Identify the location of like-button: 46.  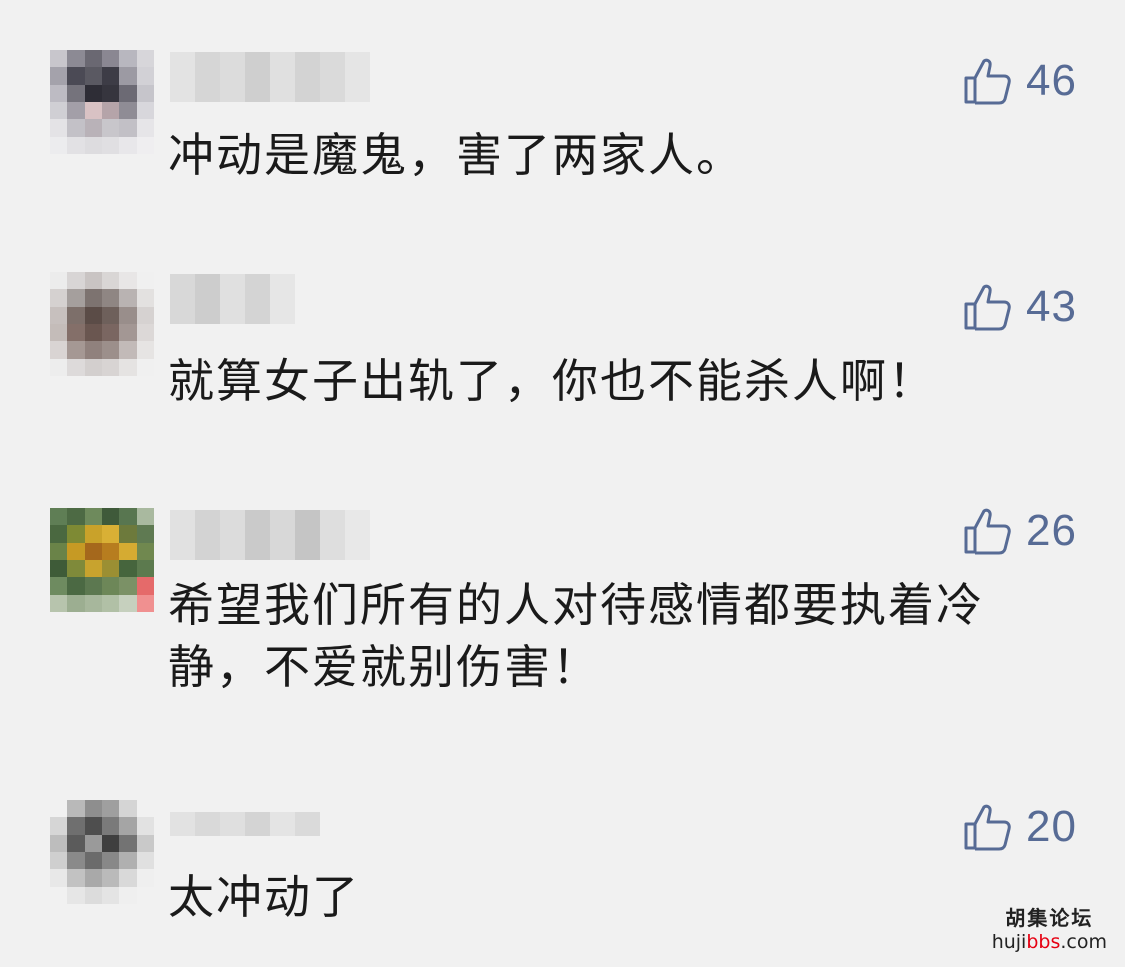
(1019, 81).